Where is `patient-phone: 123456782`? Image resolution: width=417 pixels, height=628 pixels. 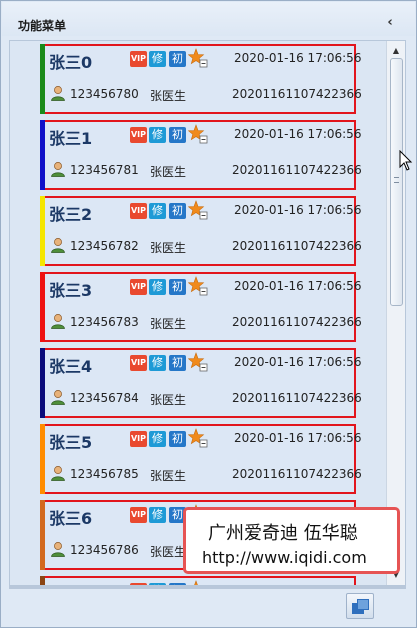
patient-phone: 123456782 is located at coordinates (104, 246).